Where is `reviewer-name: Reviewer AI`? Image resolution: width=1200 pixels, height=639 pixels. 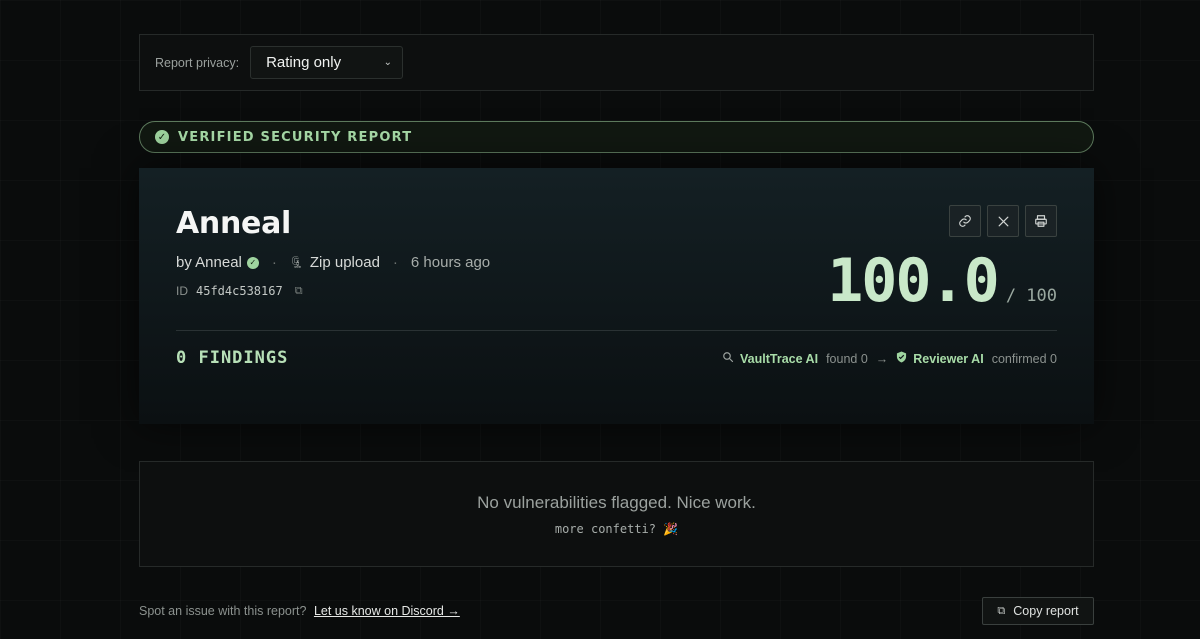 reviewer-name: Reviewer AI is located at coordinates (948, 358).